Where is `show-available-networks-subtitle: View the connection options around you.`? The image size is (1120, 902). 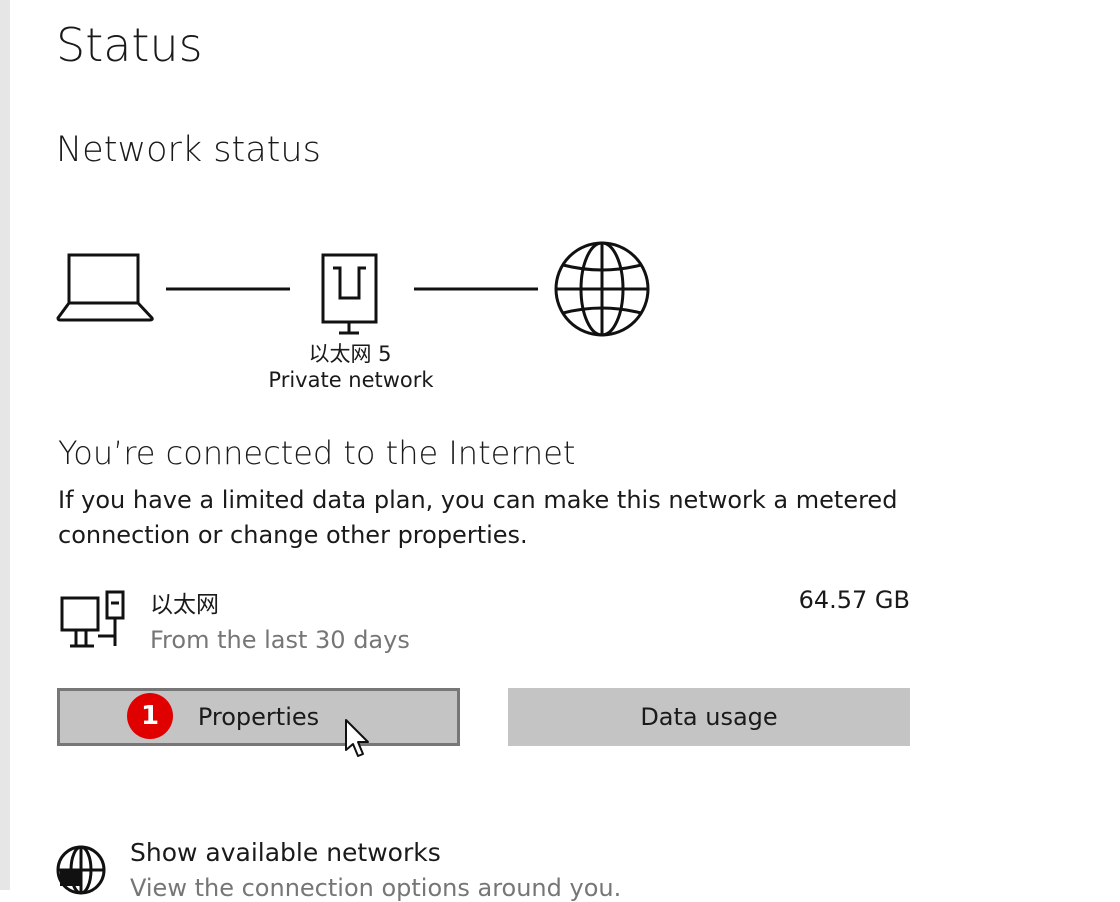 show-available-networks-subtitle: View the connection options around you. is located at coordinates (376, 888).